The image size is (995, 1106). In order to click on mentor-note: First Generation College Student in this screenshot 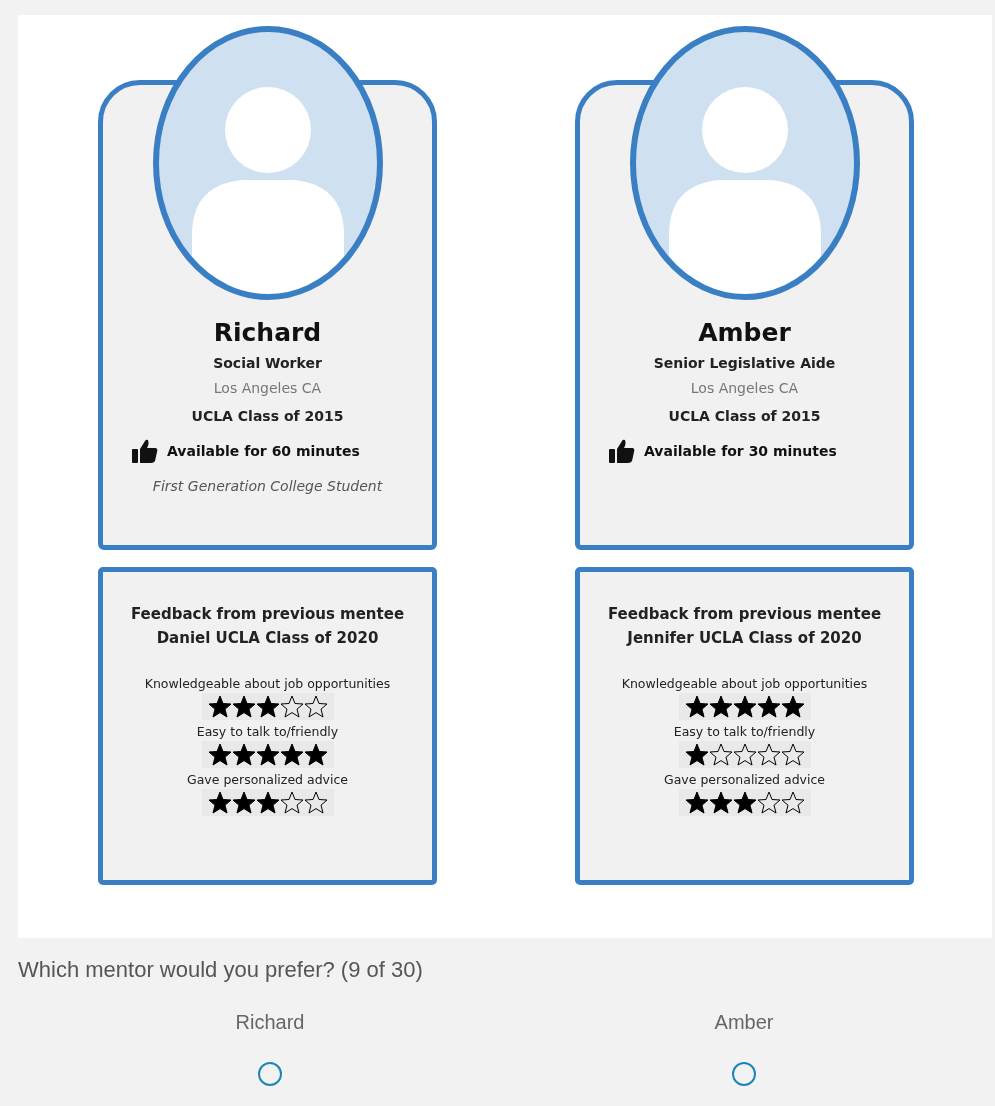, I will do `click(267, 486)`.